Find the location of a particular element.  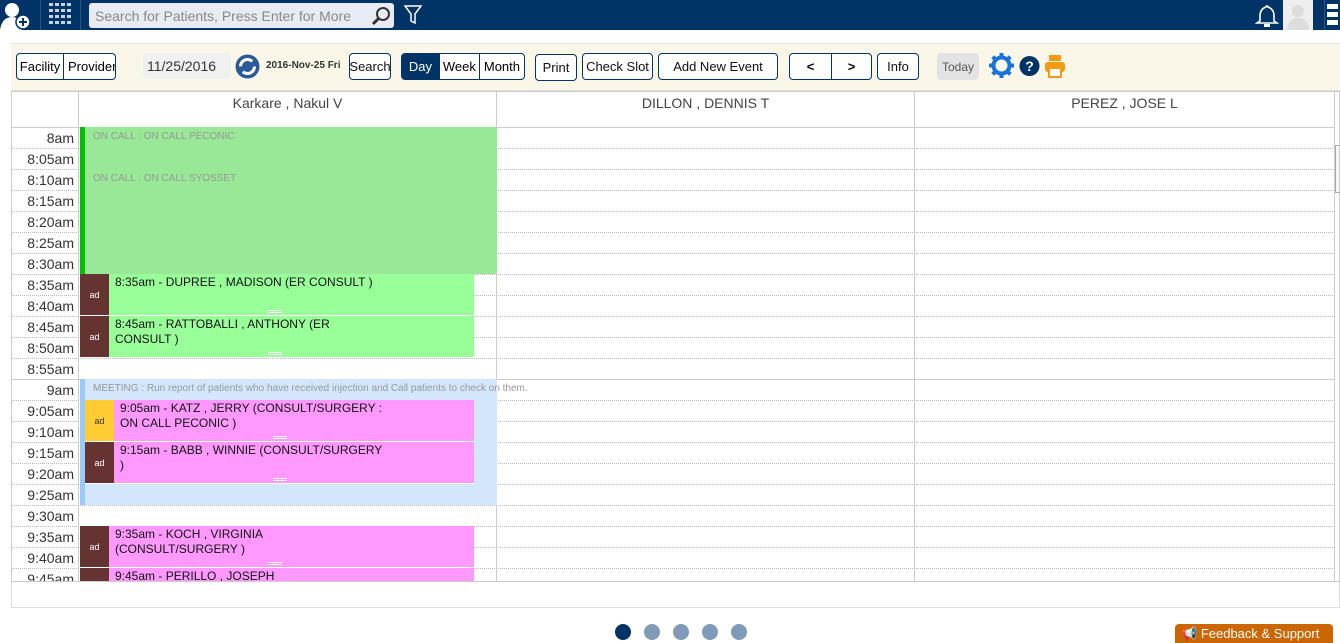

check-slot-button: Check Slot is located at coordinates (617, 66).